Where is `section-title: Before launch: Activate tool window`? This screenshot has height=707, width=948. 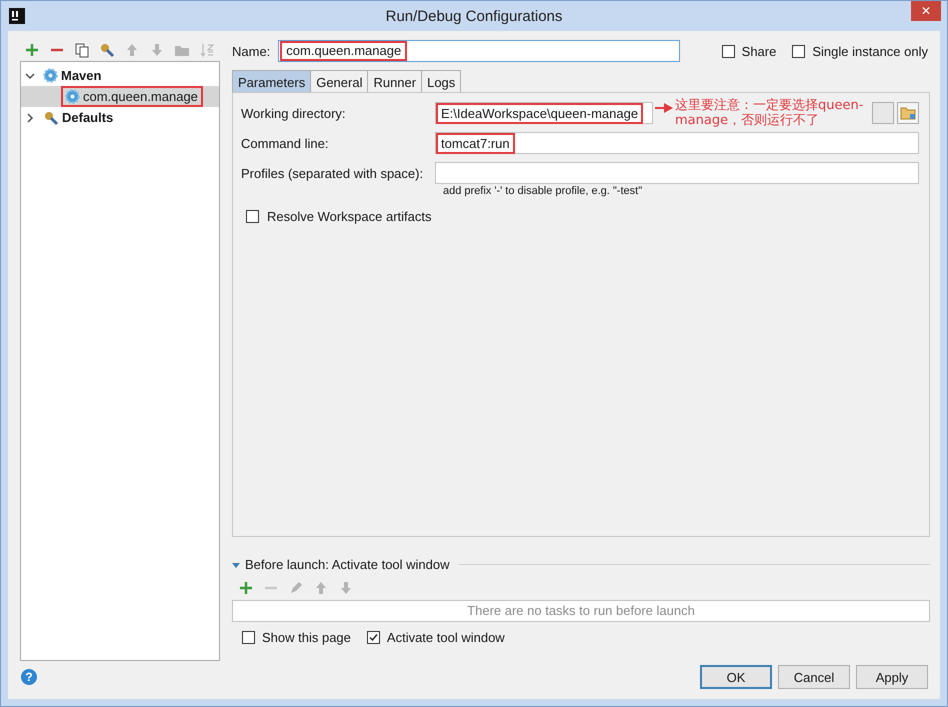
section-title: Before launch: Activate tool window is located at coordinates (347, 564).